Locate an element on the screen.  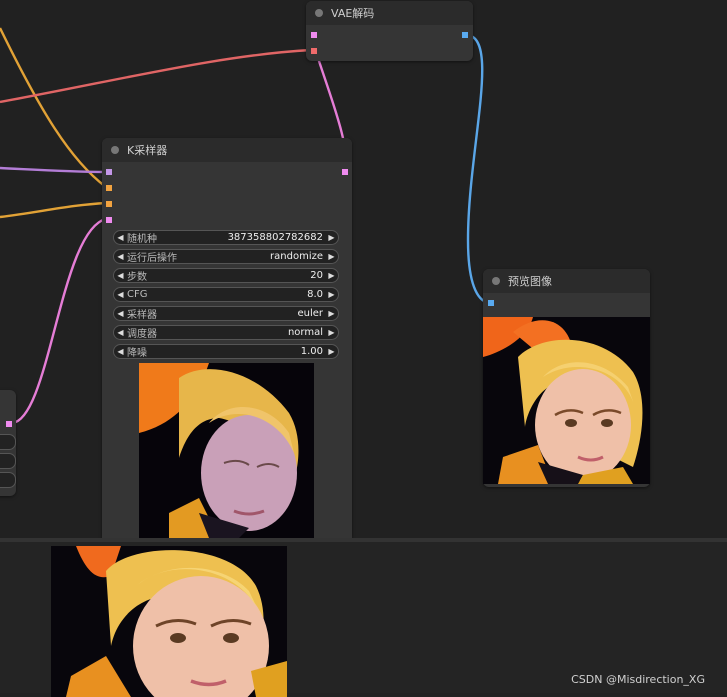
negative-input-slot is located at coordinates (109, 204).